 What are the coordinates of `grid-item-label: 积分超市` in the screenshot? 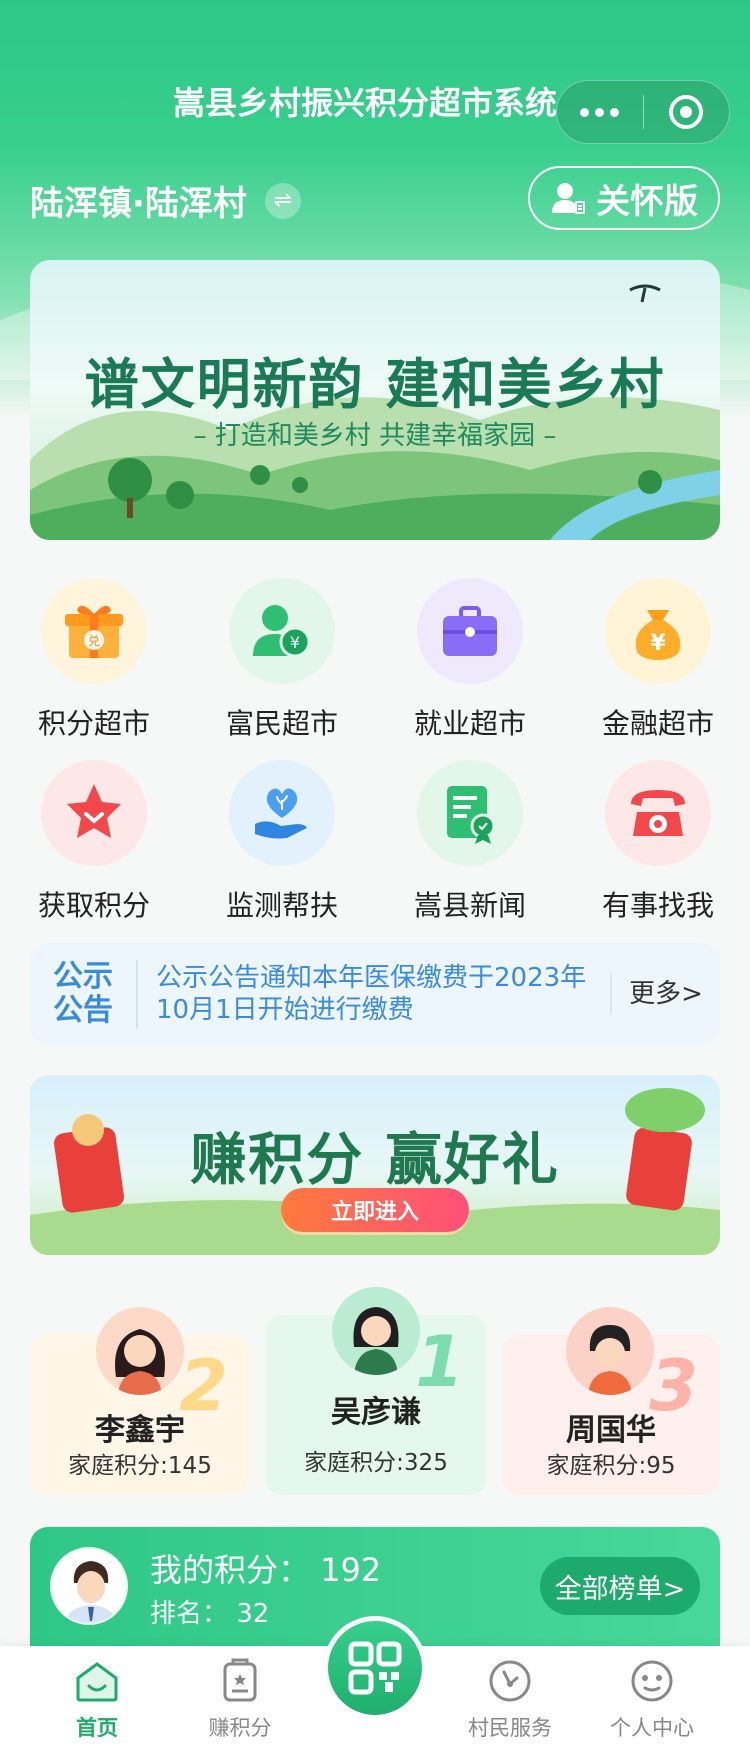 It's located at (93, 723).